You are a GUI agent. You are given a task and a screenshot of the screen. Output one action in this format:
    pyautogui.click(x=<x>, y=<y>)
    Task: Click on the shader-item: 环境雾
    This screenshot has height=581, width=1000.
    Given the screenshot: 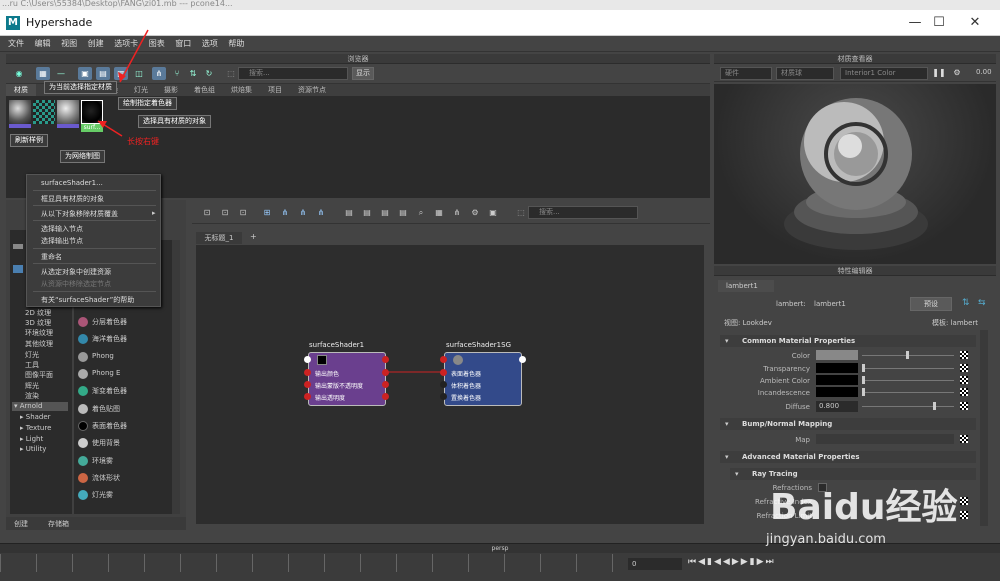 What is the action you would take?
    pyautogui.click(x=95, y=461)
    